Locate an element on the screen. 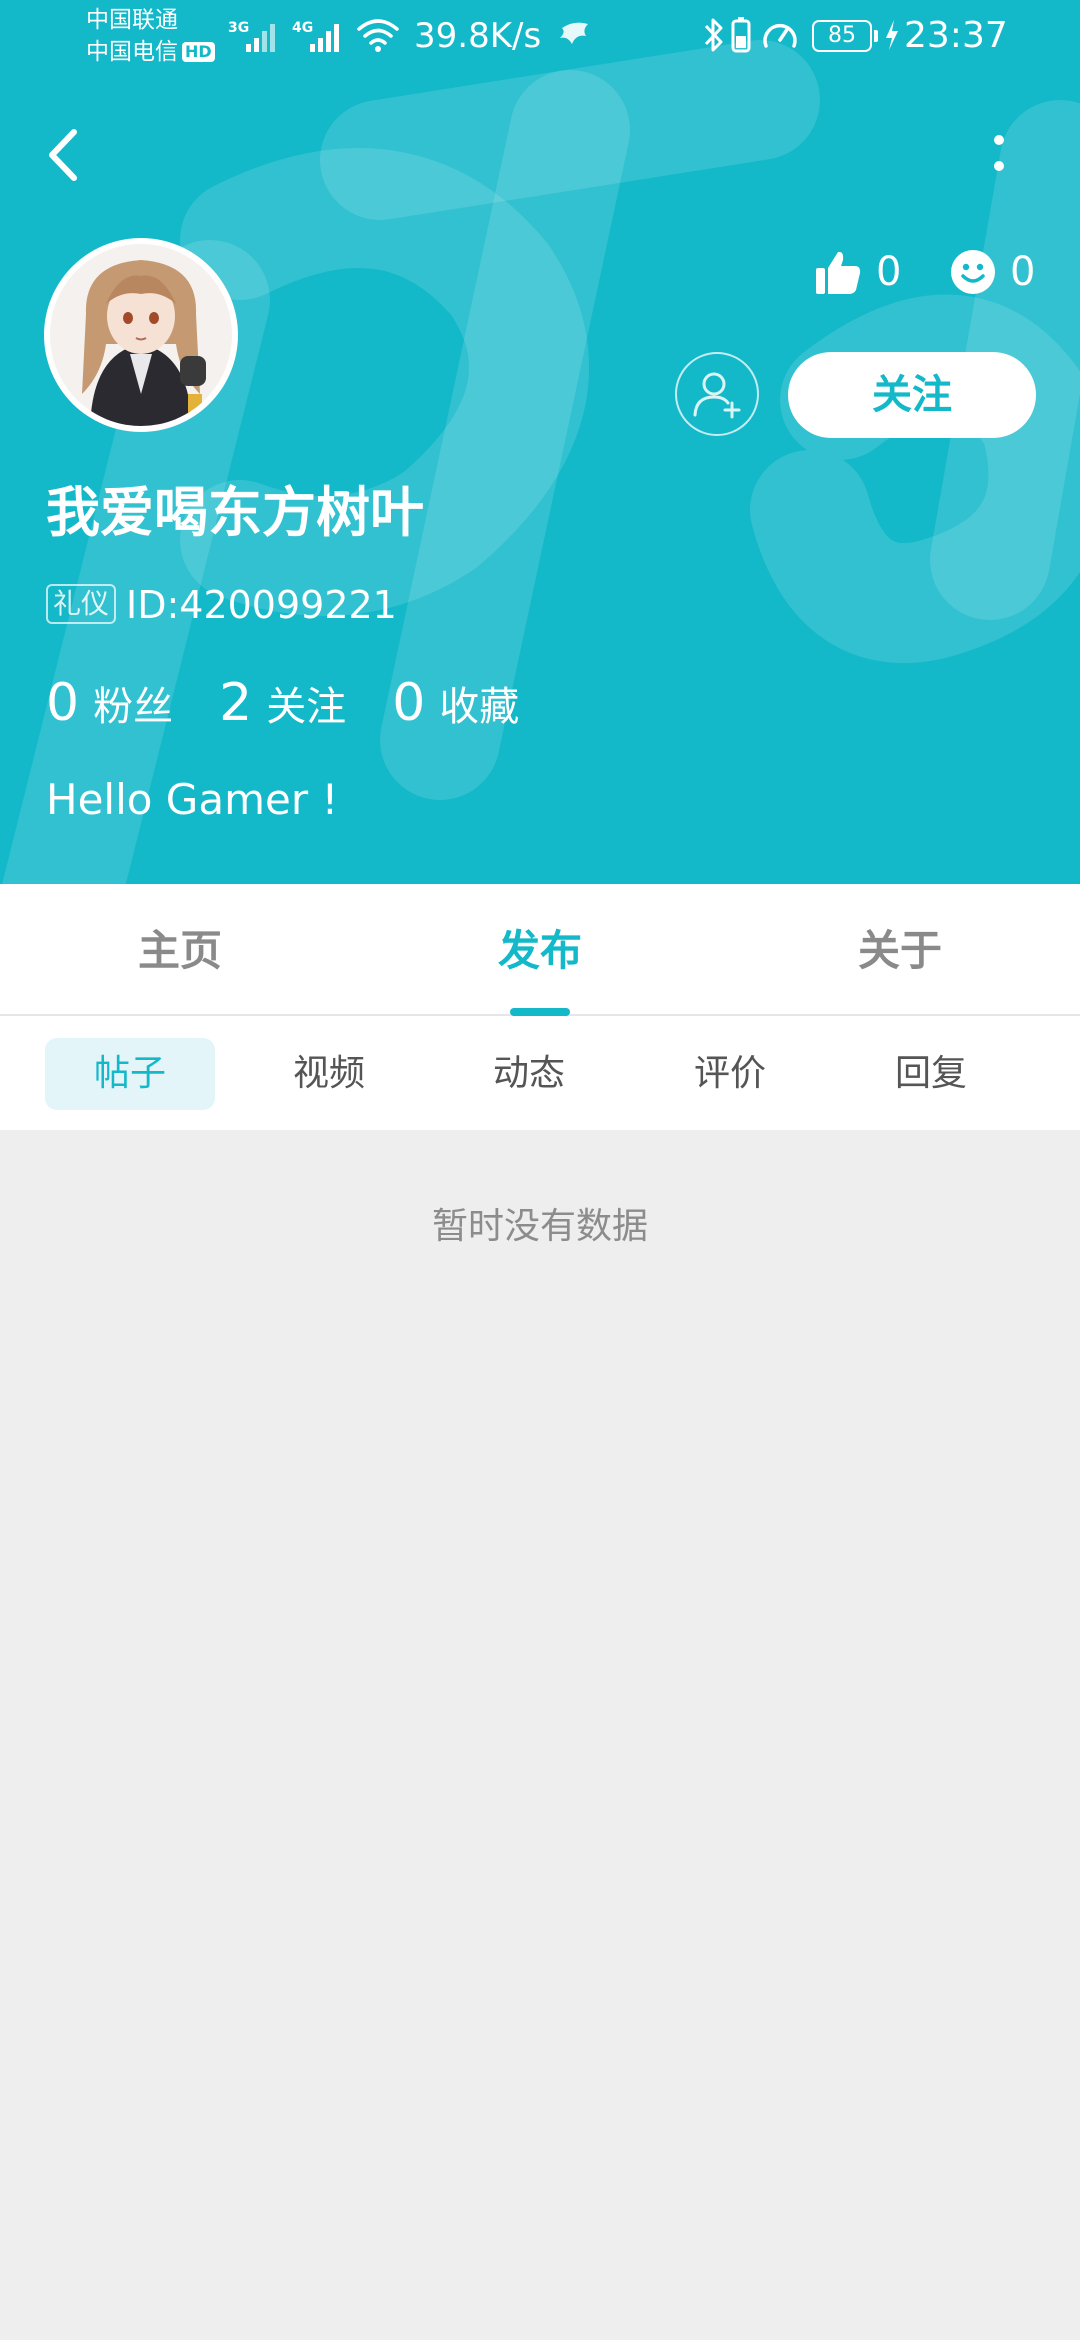 The height and width of the screenshot is (2340, 1080). smiley-icon is located at coordinates (973, 272).